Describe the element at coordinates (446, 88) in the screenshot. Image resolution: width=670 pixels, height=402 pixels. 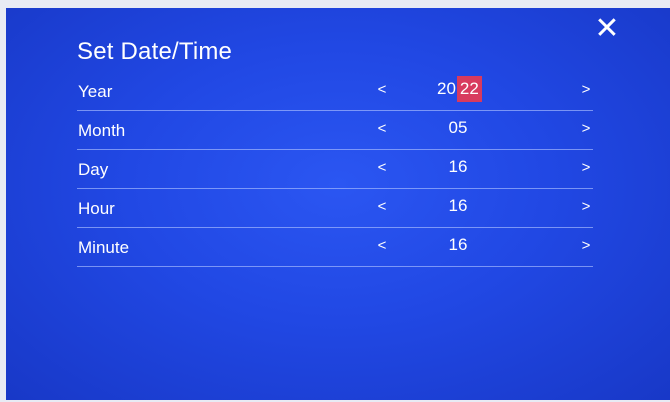
I see `year-century: 20` at that location.